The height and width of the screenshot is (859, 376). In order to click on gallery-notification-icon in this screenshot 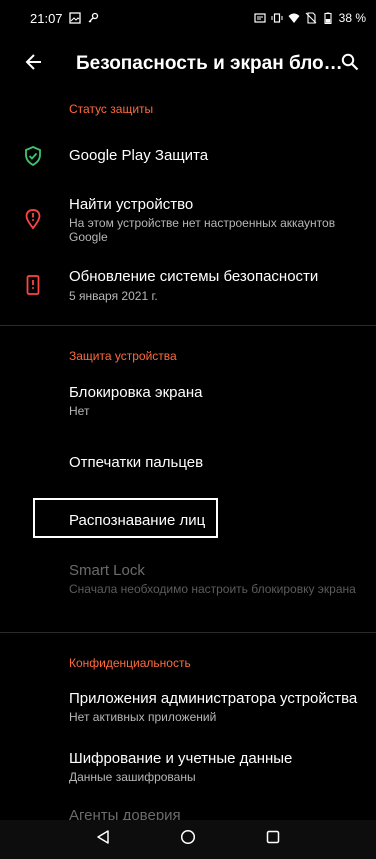, I will do `click(74, 18)`.